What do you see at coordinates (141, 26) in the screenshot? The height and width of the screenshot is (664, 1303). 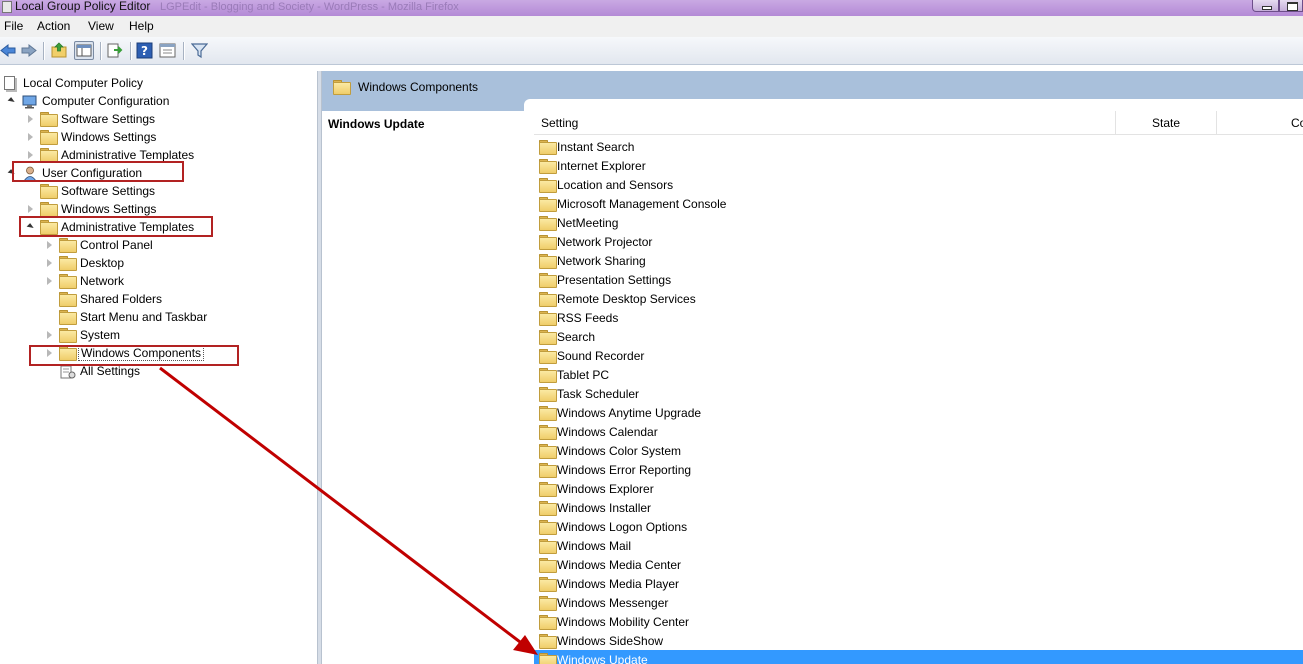 I see `menu-help: Help` at bounding box center [141, 26].